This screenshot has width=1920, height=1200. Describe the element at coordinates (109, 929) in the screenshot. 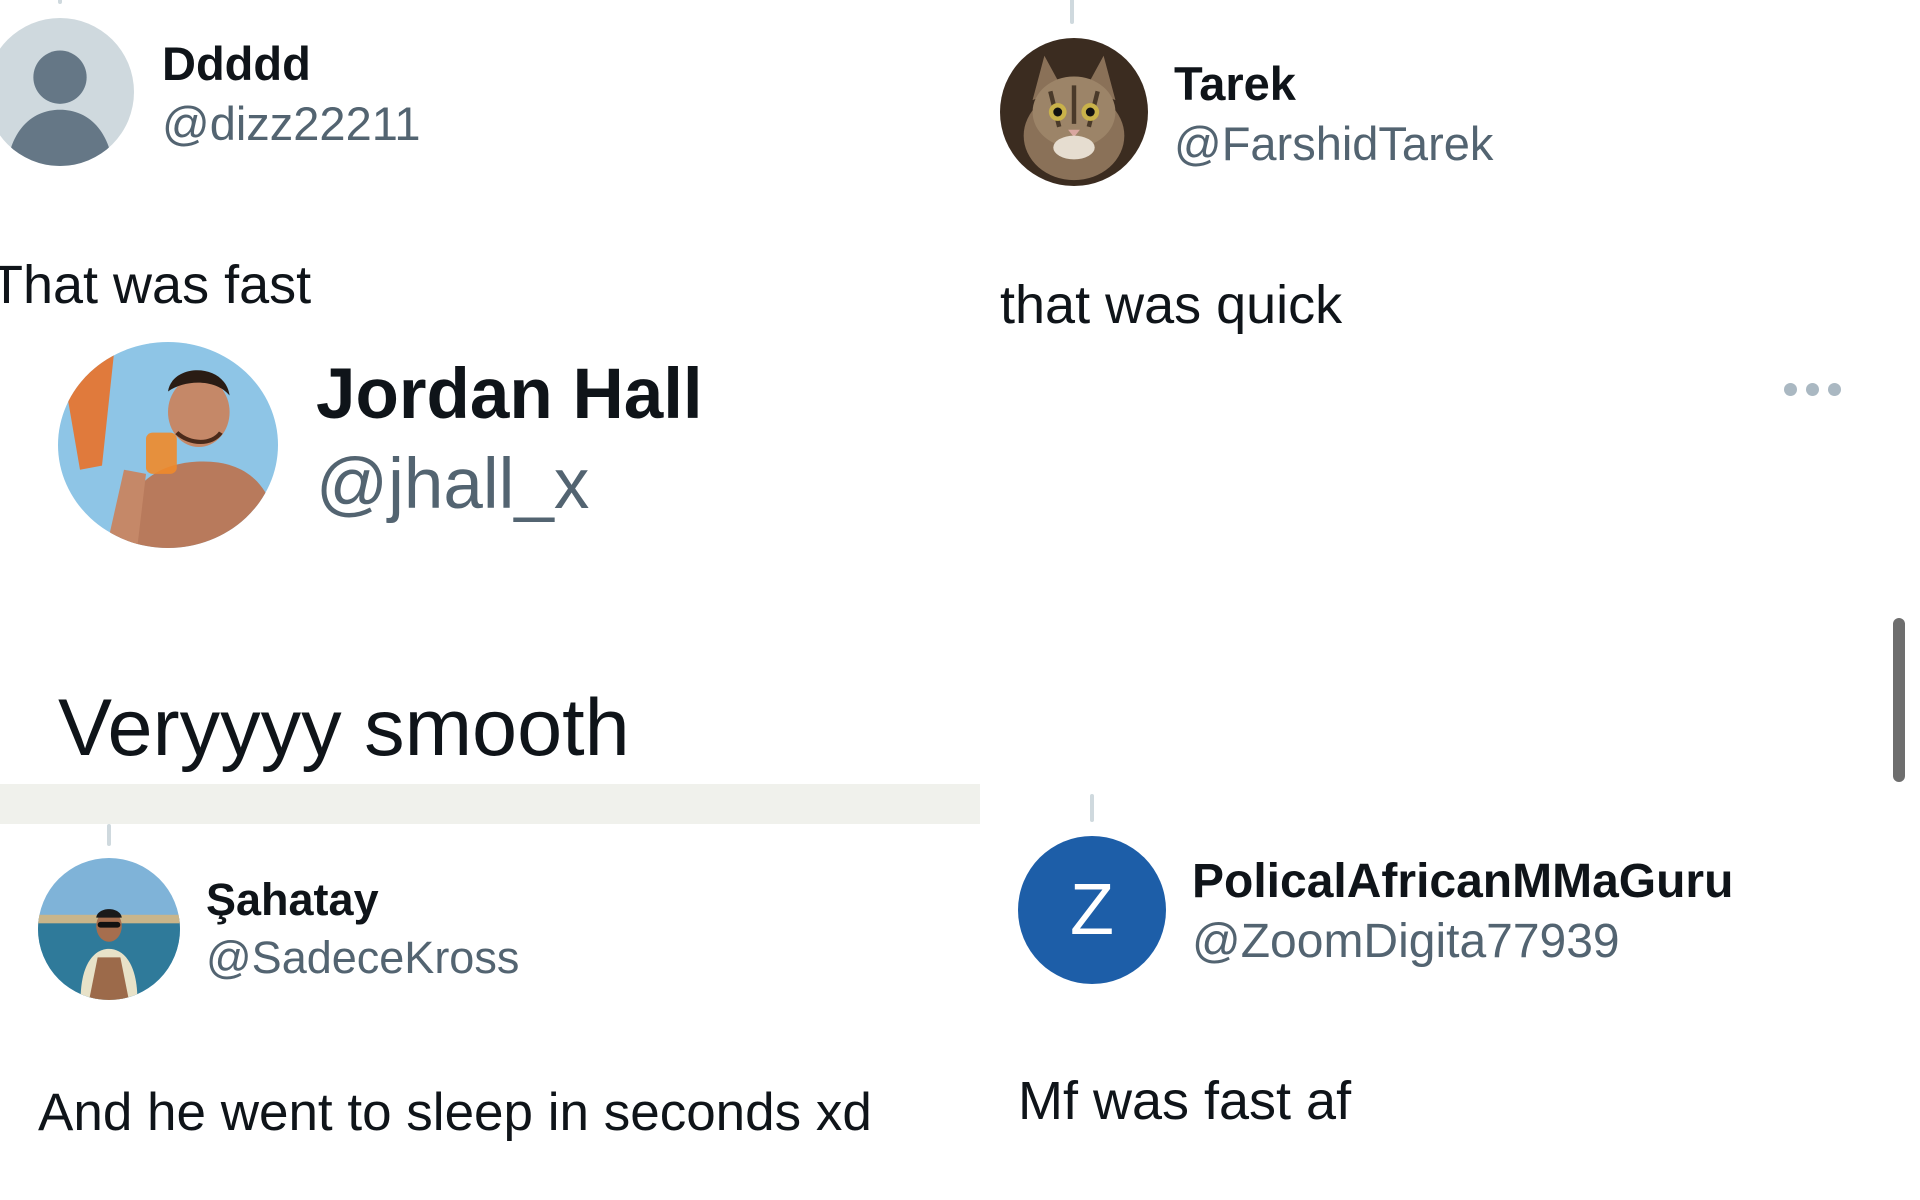

I see `man-by-water-avatar-icon` at that location.